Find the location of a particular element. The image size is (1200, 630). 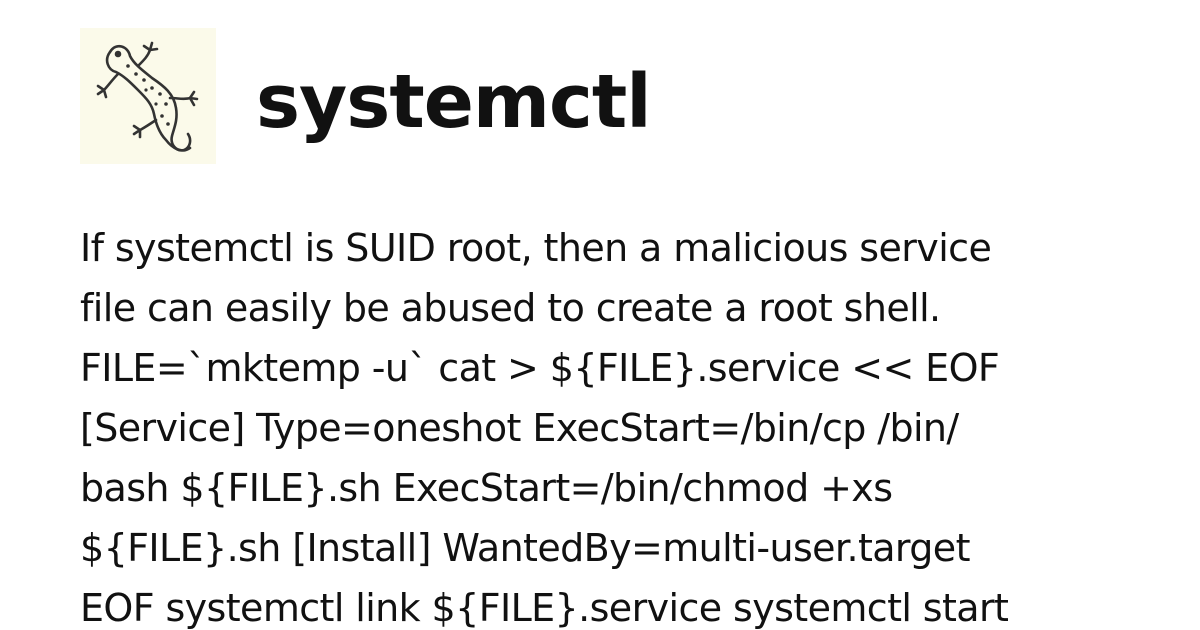

page-title: systemctl is located at coordinates (454, 102).